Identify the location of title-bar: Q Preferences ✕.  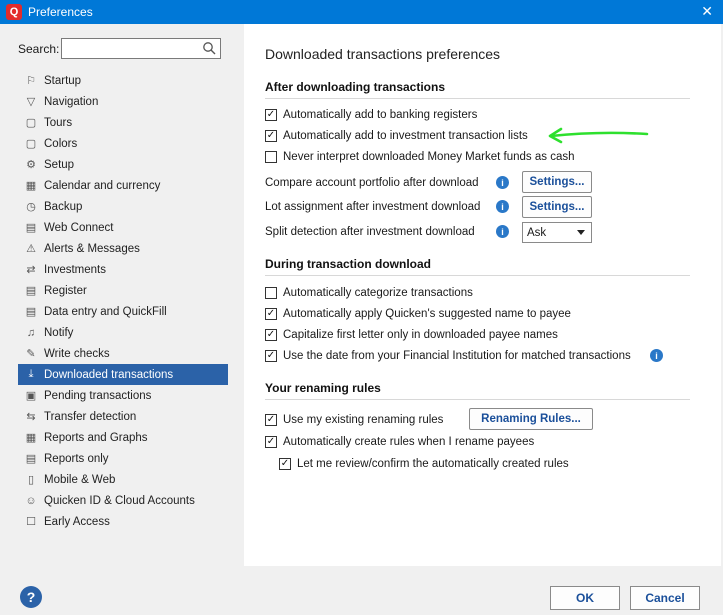
(361, 12).